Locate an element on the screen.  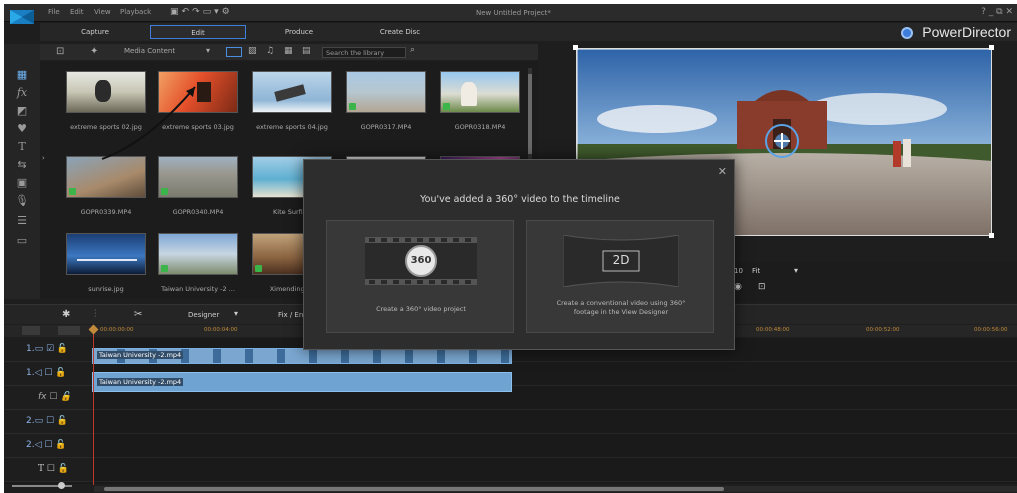
zoom-fit-select: Fit is located at coordinates (756, 271).